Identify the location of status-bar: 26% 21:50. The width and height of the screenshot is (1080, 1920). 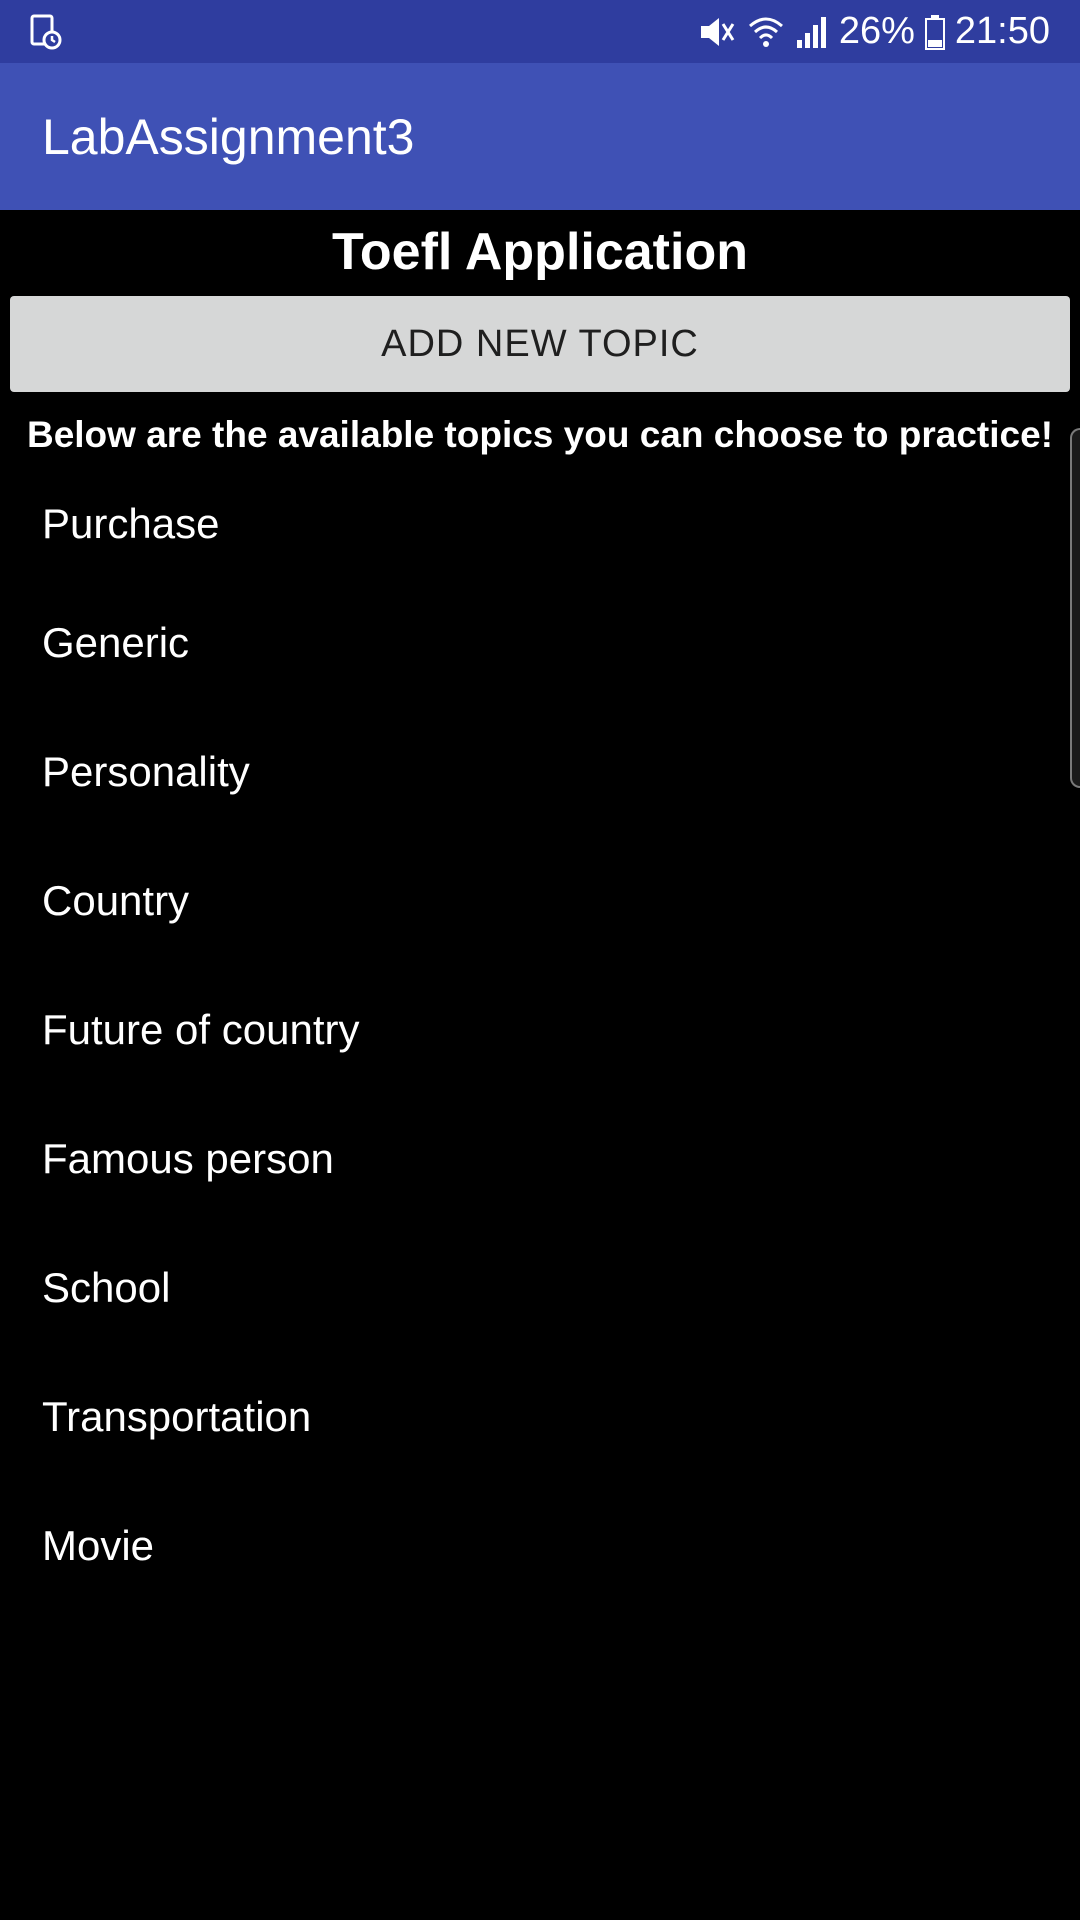
(540, 31).